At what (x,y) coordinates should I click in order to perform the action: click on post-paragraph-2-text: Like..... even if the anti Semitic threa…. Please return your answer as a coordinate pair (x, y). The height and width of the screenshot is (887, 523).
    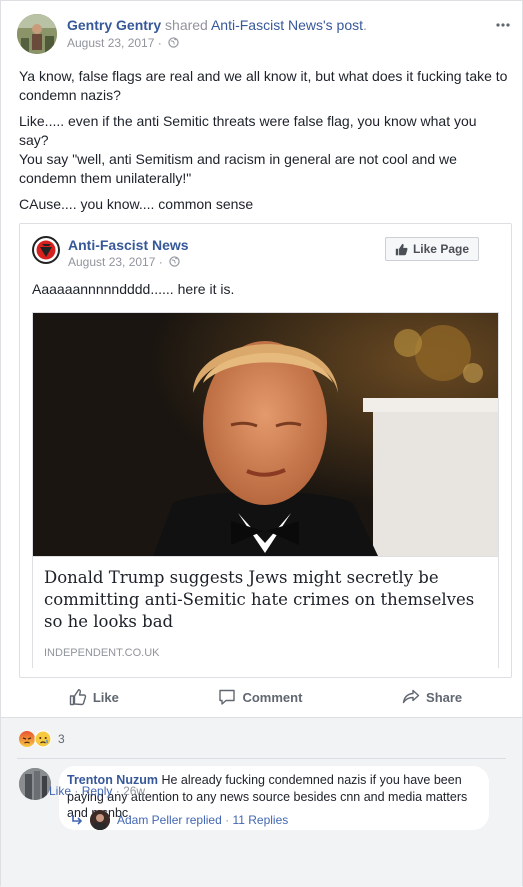
    Looking at the image, I should click on (248, 130).